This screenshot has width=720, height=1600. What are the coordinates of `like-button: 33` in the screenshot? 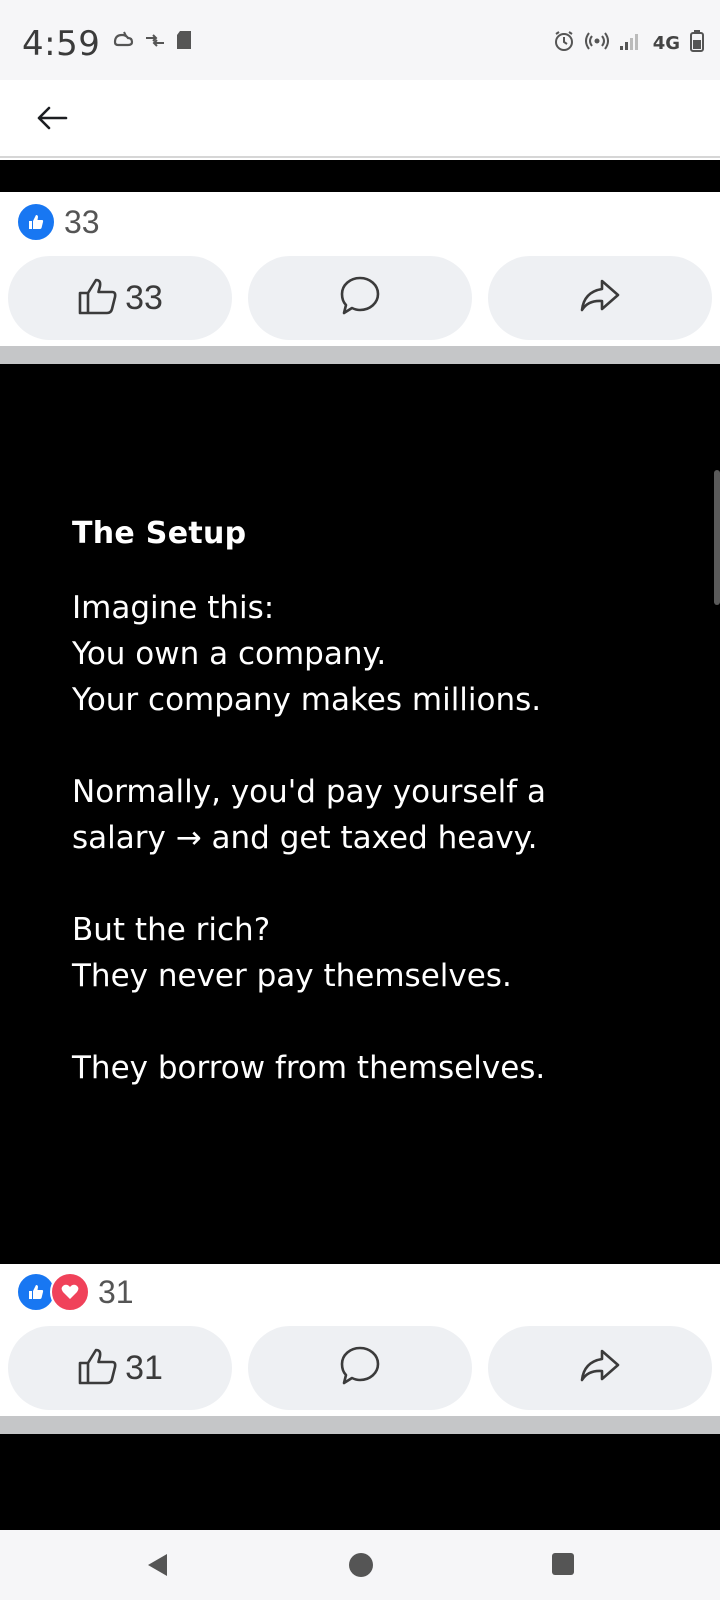 It's located at (120, 298).